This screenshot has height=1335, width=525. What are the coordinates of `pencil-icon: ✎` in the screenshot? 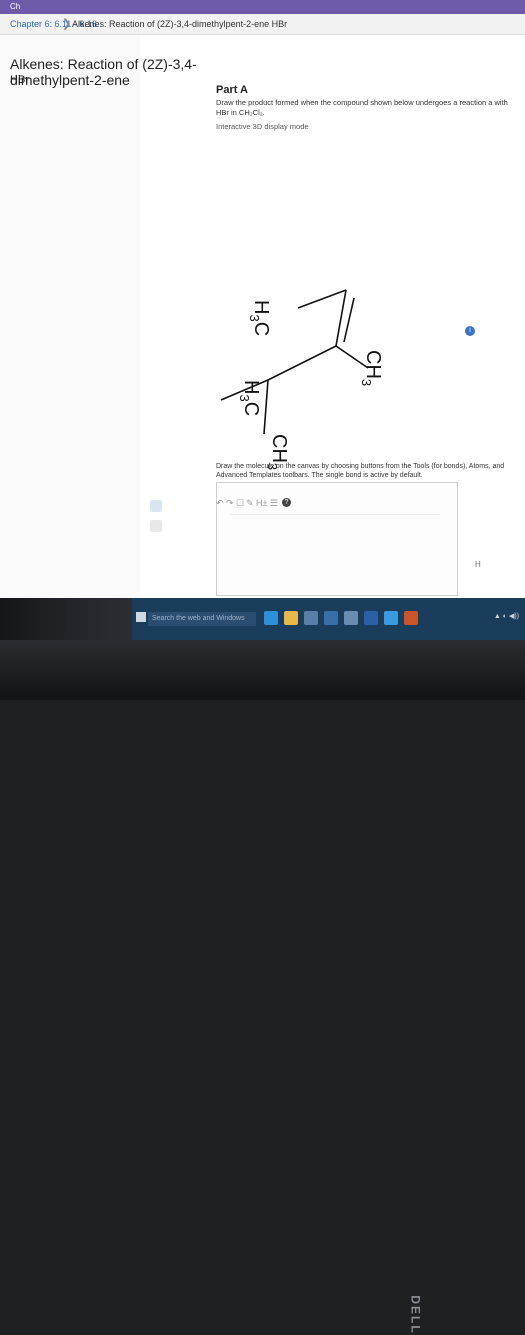 It's located at (250, 503).